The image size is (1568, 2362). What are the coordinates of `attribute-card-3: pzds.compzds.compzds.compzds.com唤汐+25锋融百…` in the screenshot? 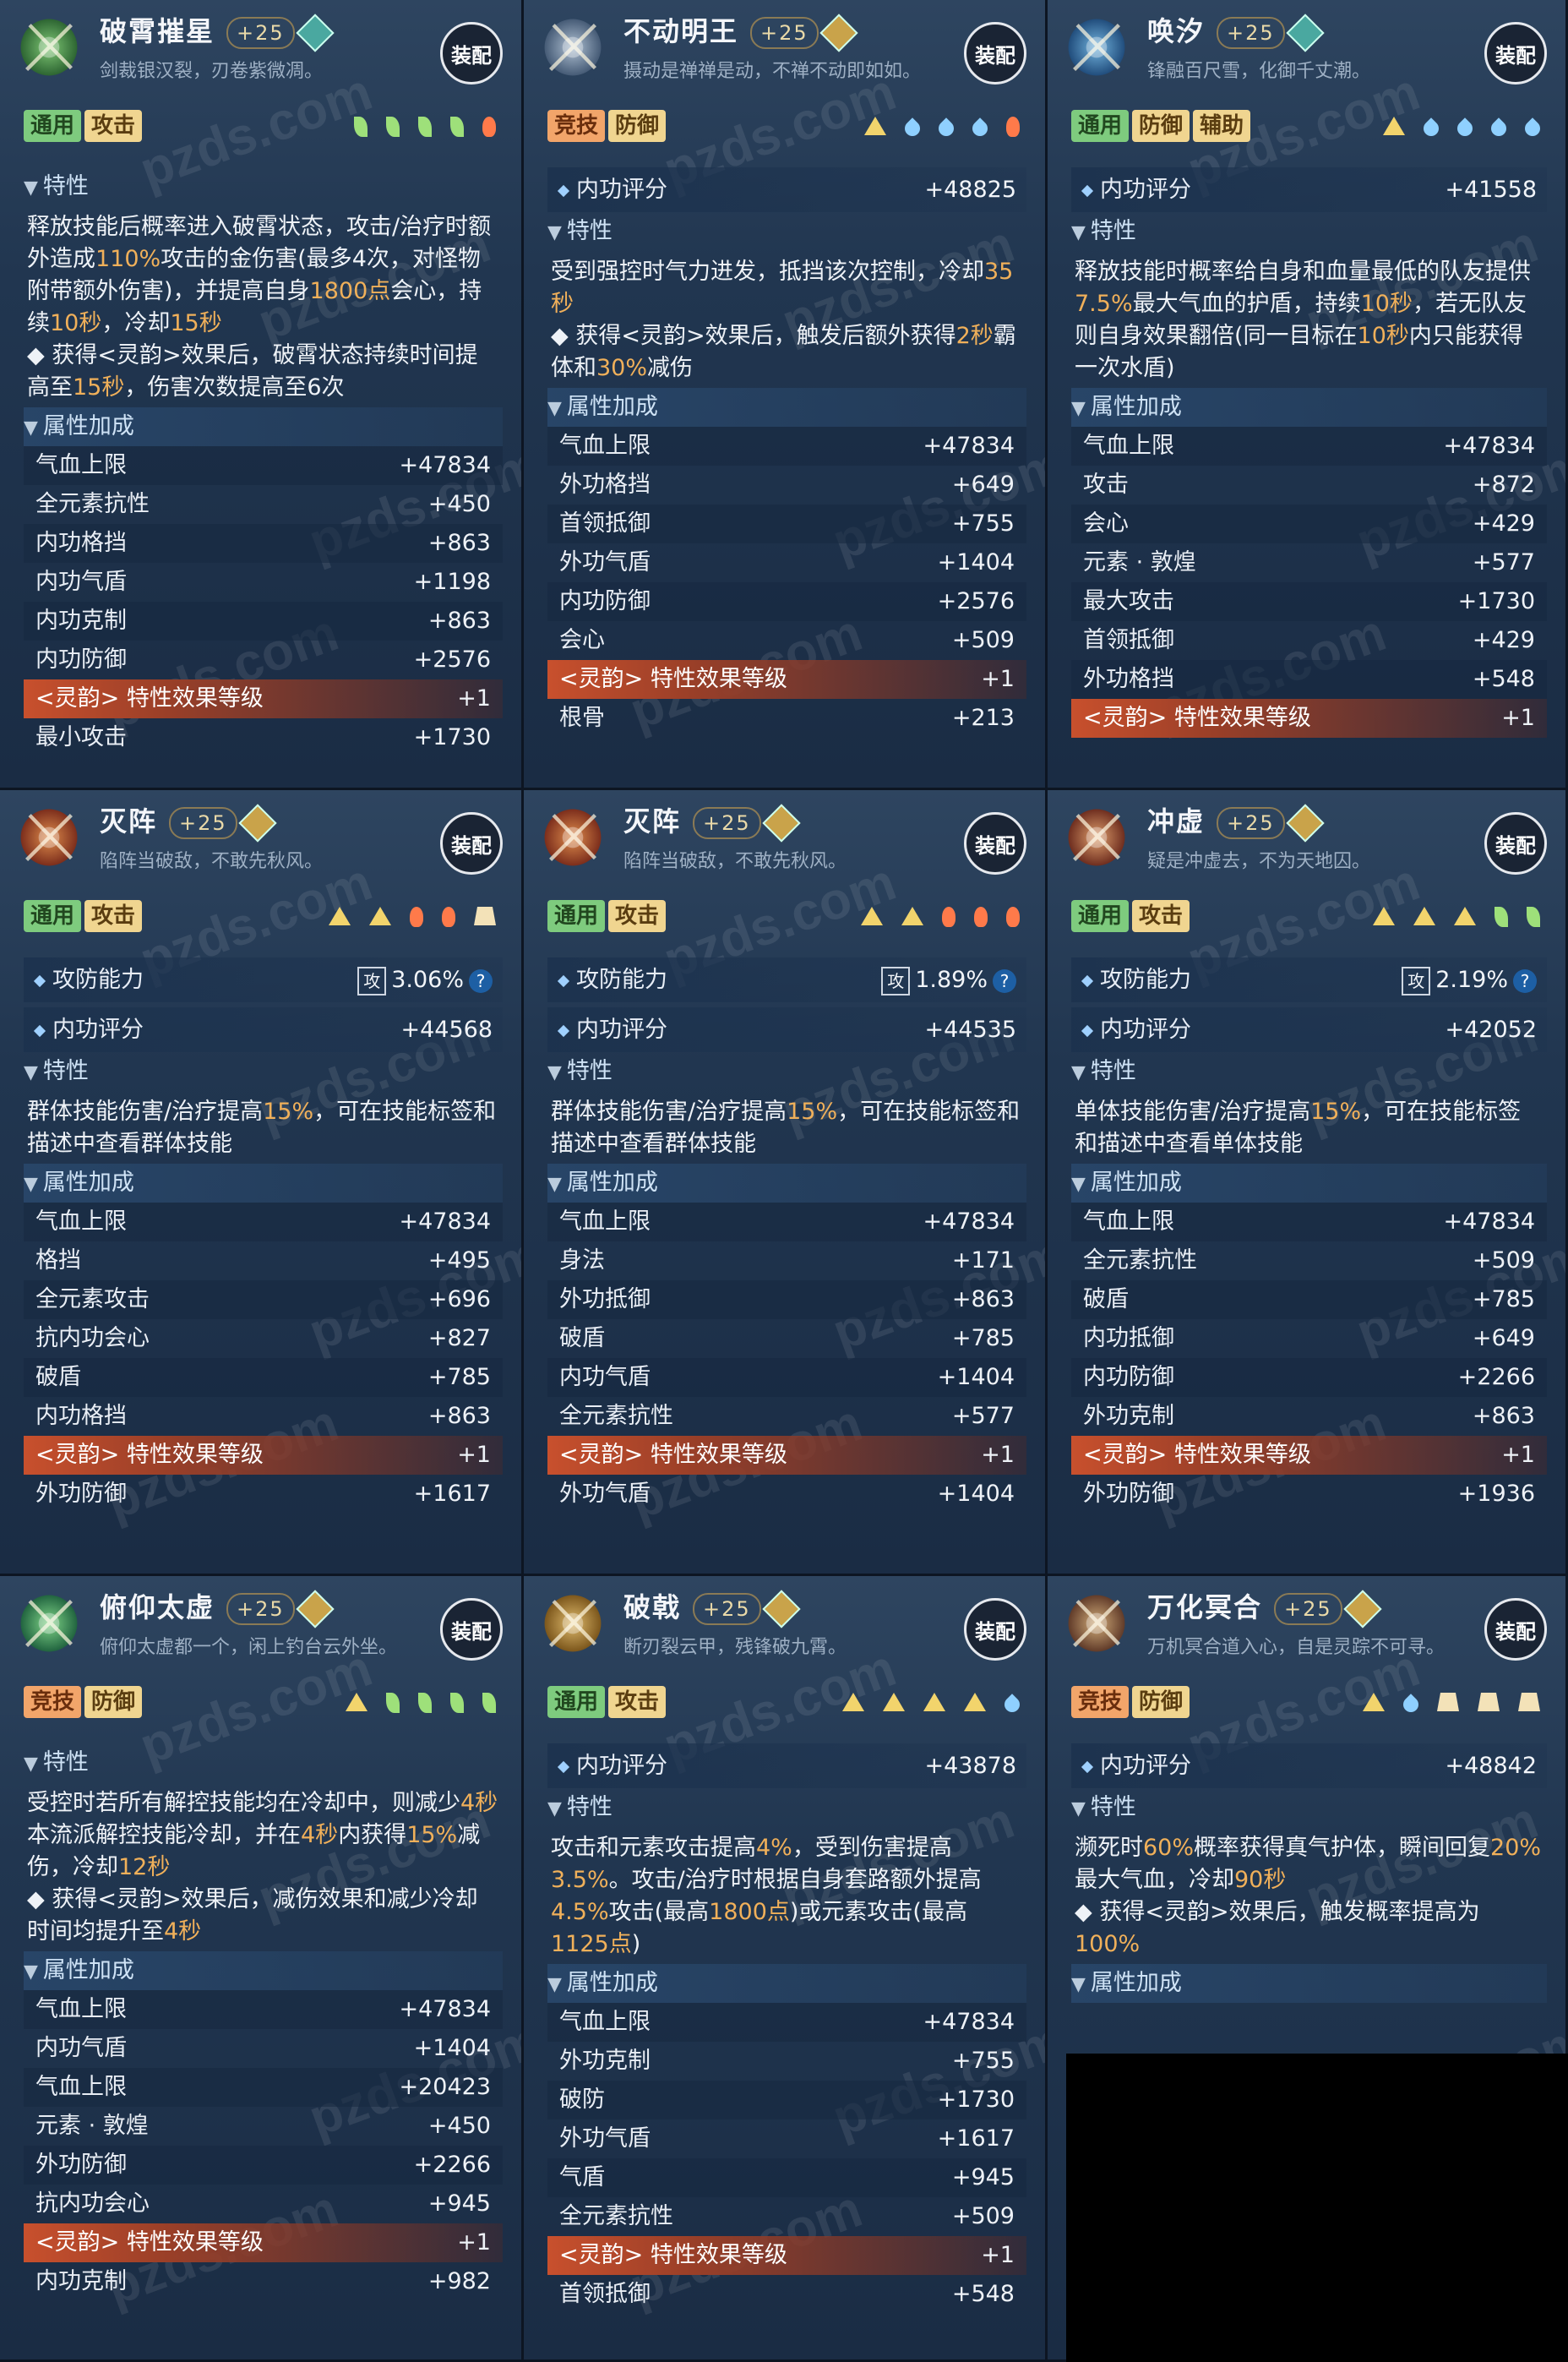 It's located at (1308, 395).